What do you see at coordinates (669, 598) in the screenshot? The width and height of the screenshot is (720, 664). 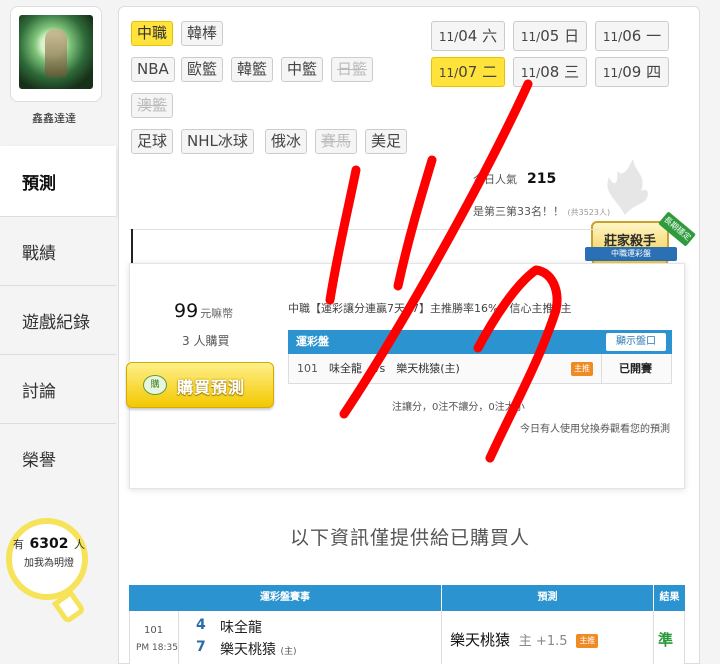 I see `header-result: 結果` at bounding box center [669, 598].